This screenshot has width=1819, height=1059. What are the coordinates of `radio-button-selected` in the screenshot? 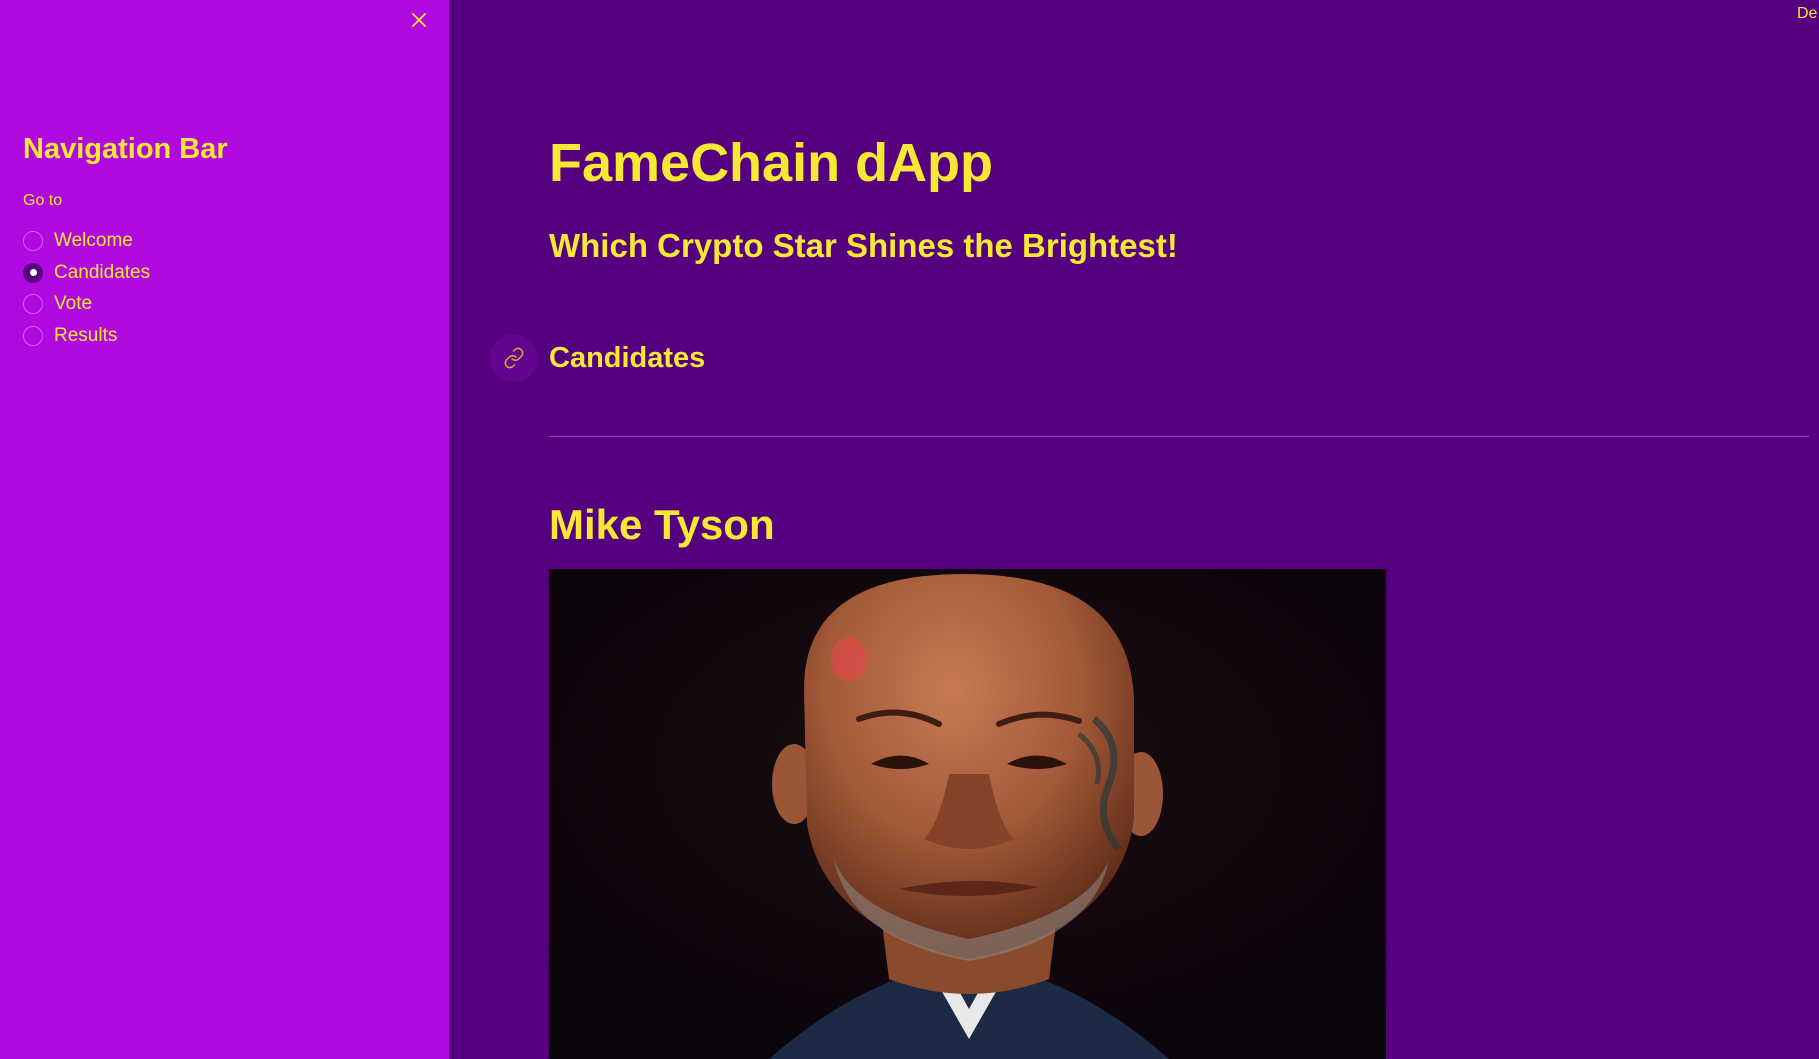 It's located at (33, 272).